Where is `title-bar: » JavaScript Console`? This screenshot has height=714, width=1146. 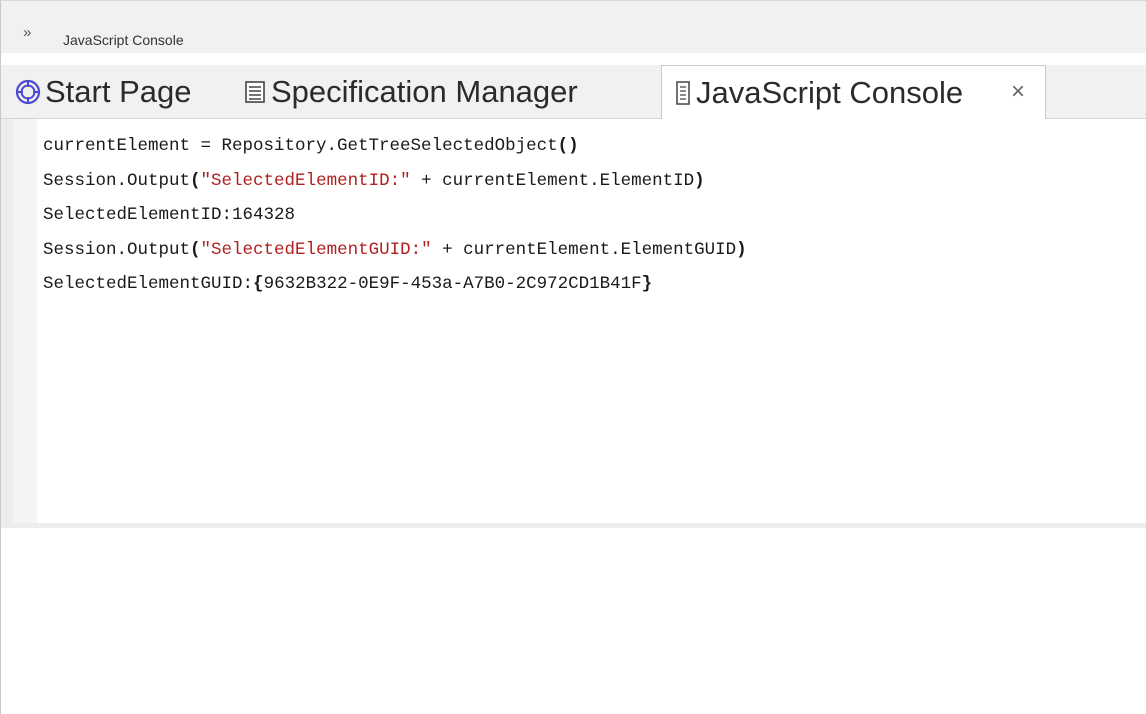
title-bar: » JavaScript Console is located at coordinates (573, 27).